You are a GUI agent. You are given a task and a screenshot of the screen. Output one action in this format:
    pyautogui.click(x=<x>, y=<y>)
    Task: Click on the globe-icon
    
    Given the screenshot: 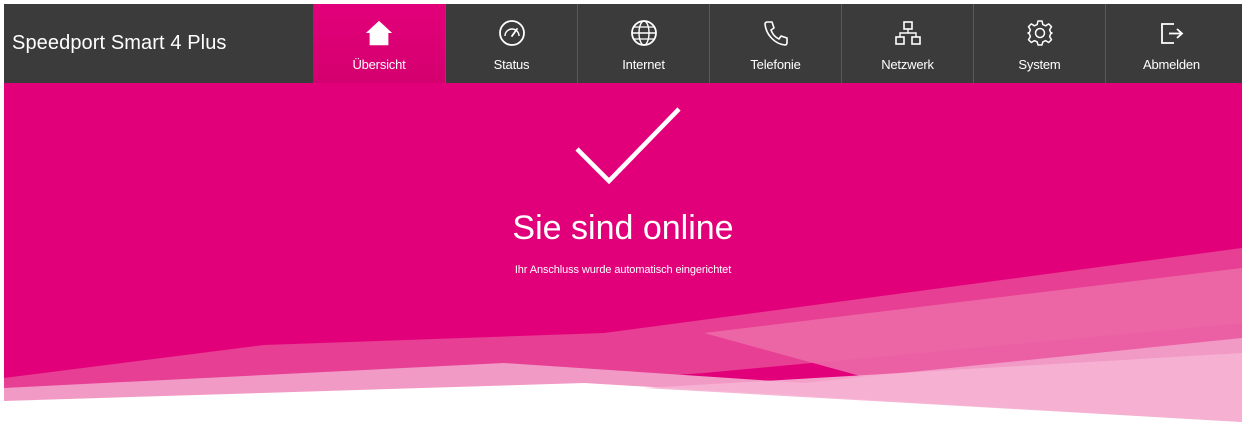 What is the action you would take?
    pyautogui.click(x=644, y=33)
    